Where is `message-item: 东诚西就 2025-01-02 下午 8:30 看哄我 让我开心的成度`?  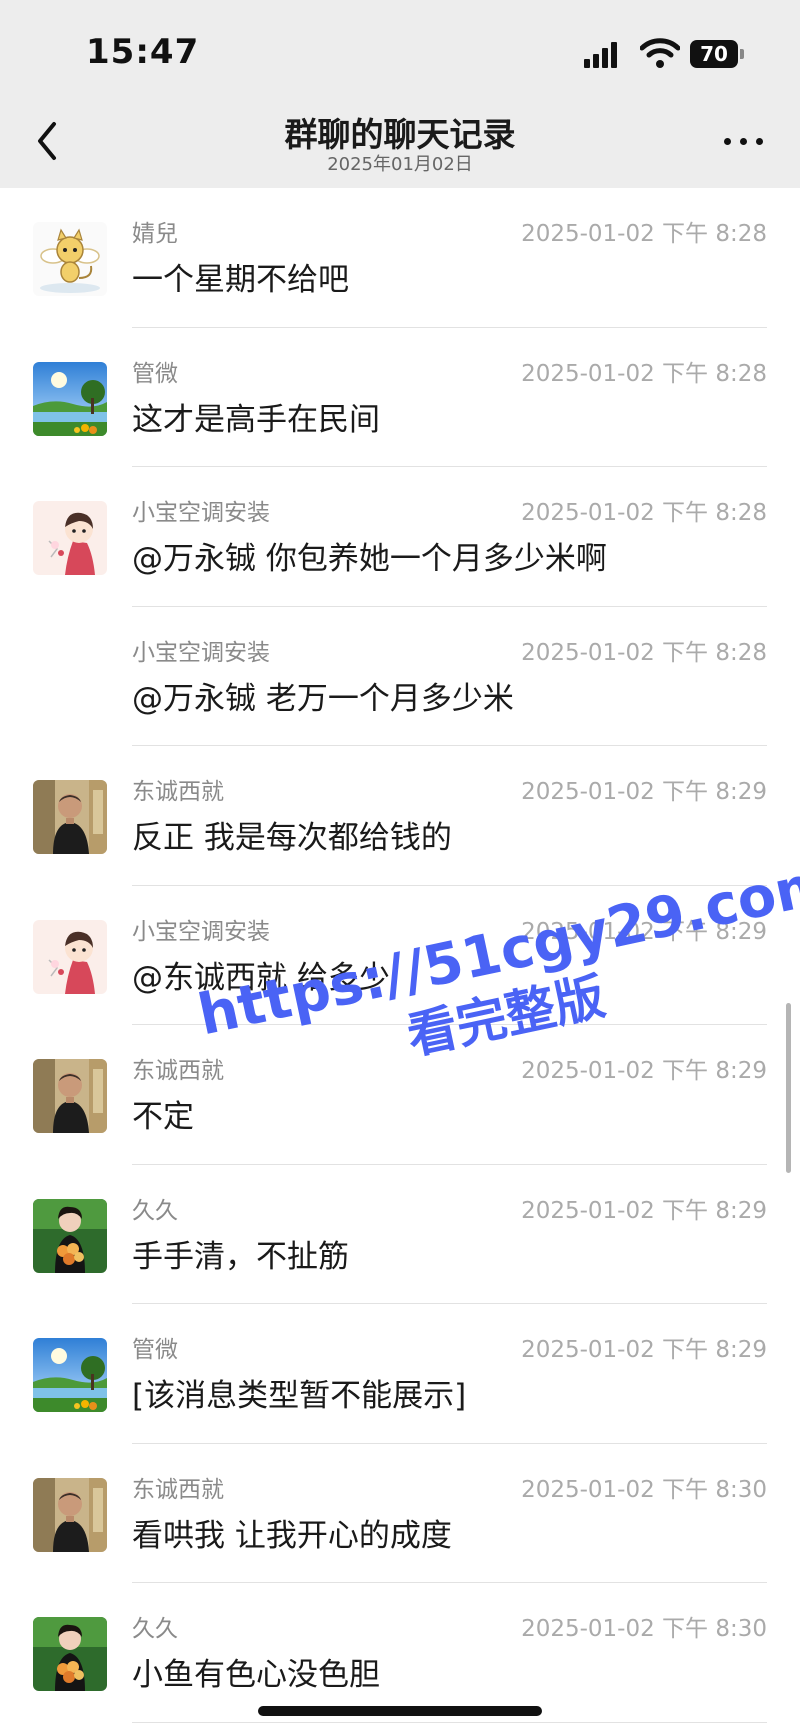
message-item: 东诚西就 2025-01-02 下午 8:30 看哄我 让我开心的成度 is located at coordinates (400, 1513).